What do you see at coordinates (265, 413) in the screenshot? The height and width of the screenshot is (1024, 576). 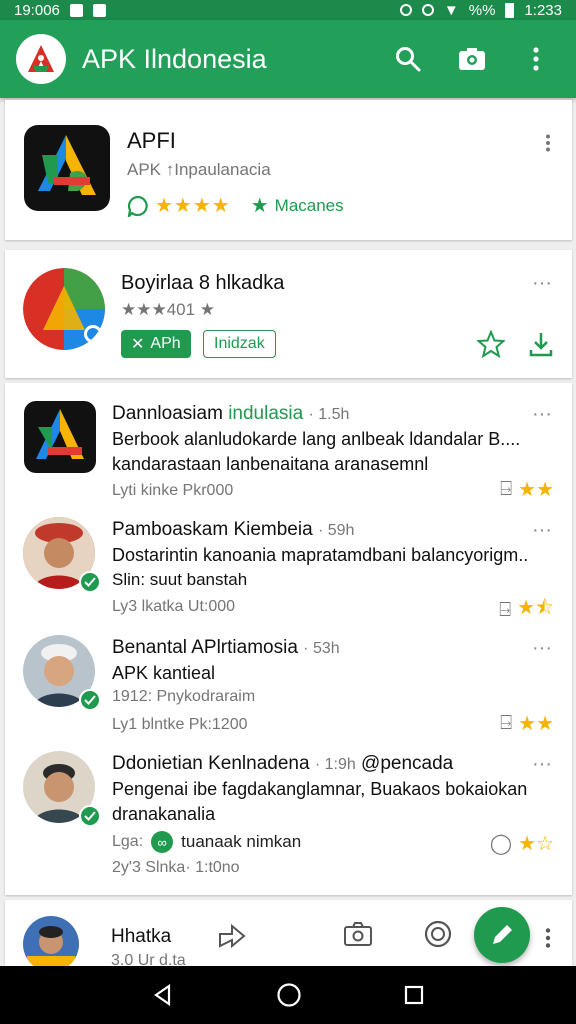 I see `feed-tag: indulasia` at bounding box center [265, 413].